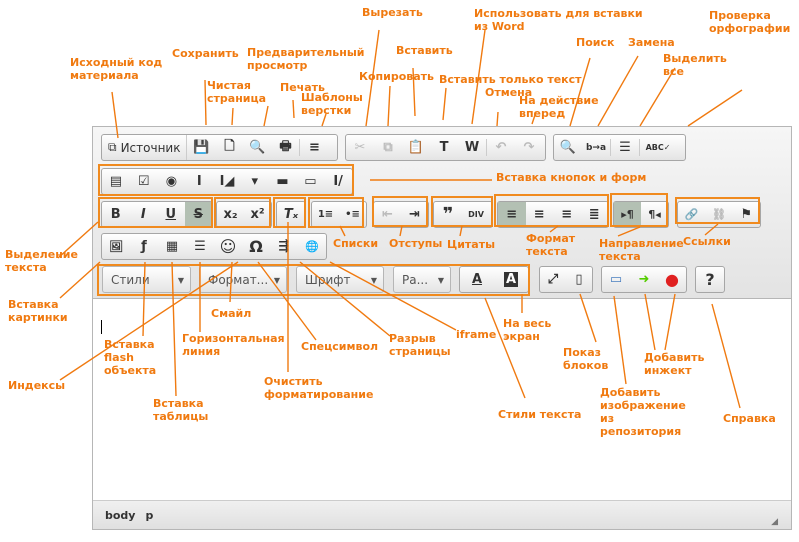 Image resolution: width=799 pixels, height=542 pixels. What do you see at coordinates (579, 279) in the screenshot?
I see `show-blocks-icon: ▯` at bounding box center [579, 279].